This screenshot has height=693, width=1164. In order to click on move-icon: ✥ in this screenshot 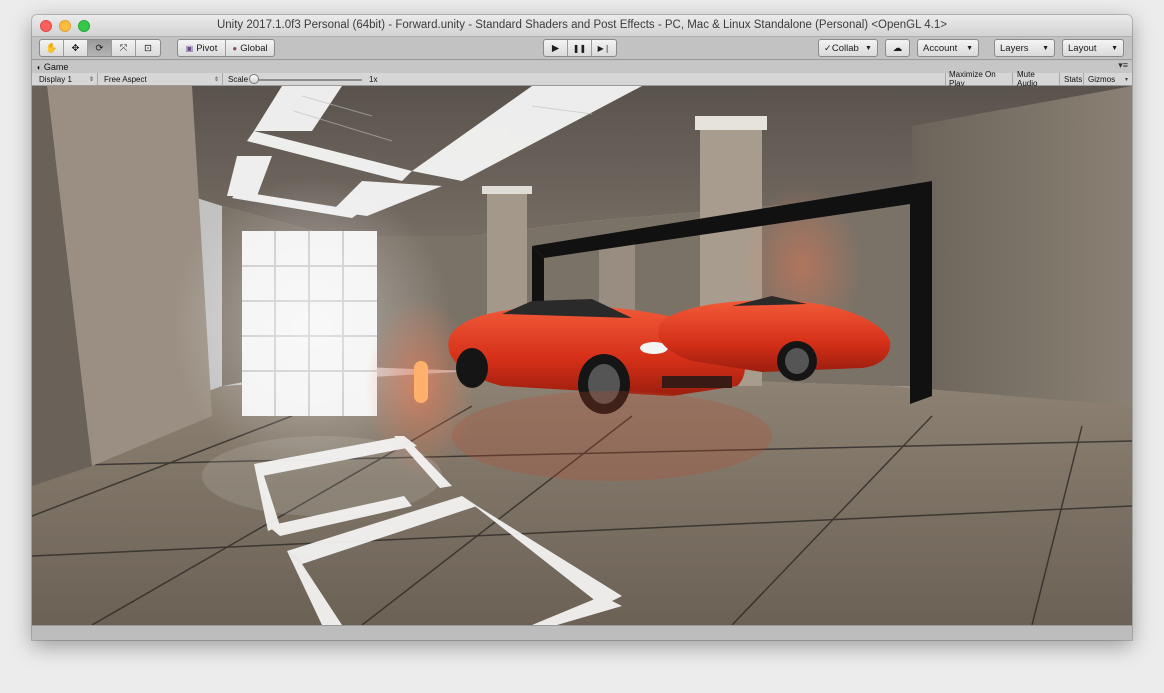, I will do `click(75, 48)`.